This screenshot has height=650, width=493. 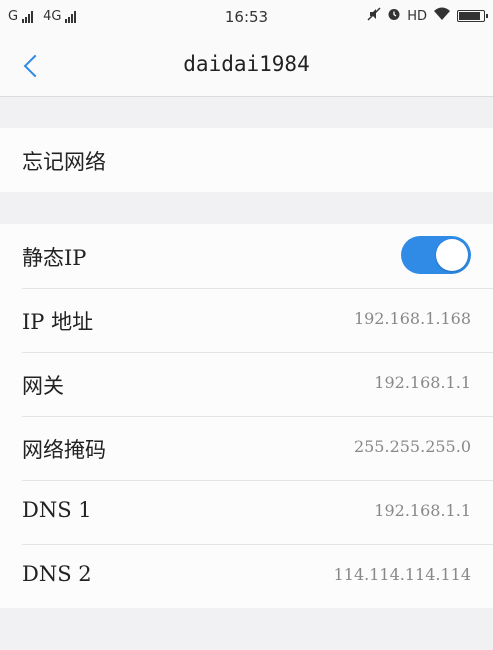 What do you see at coordinates (246, 256) in the screenshot?
I see `static-ip-row: 静态IP` at bounding box center [246, 256].